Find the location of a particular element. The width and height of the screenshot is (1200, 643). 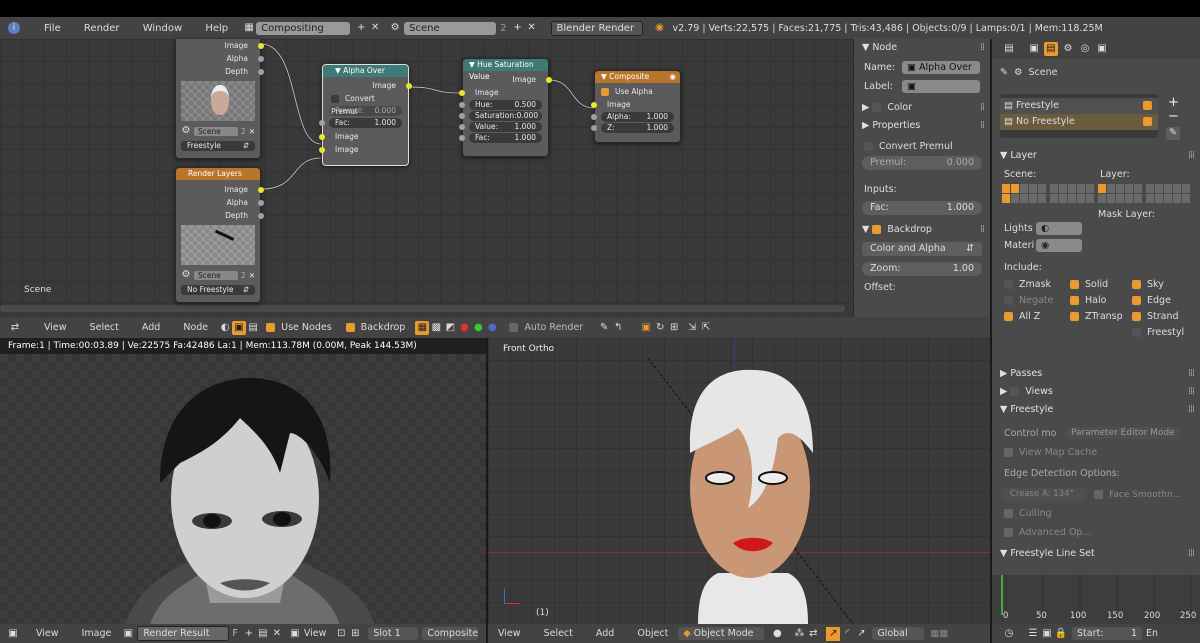

composite-alpha-field: Alpha: 1.000 is located at coordinates (637, 117).